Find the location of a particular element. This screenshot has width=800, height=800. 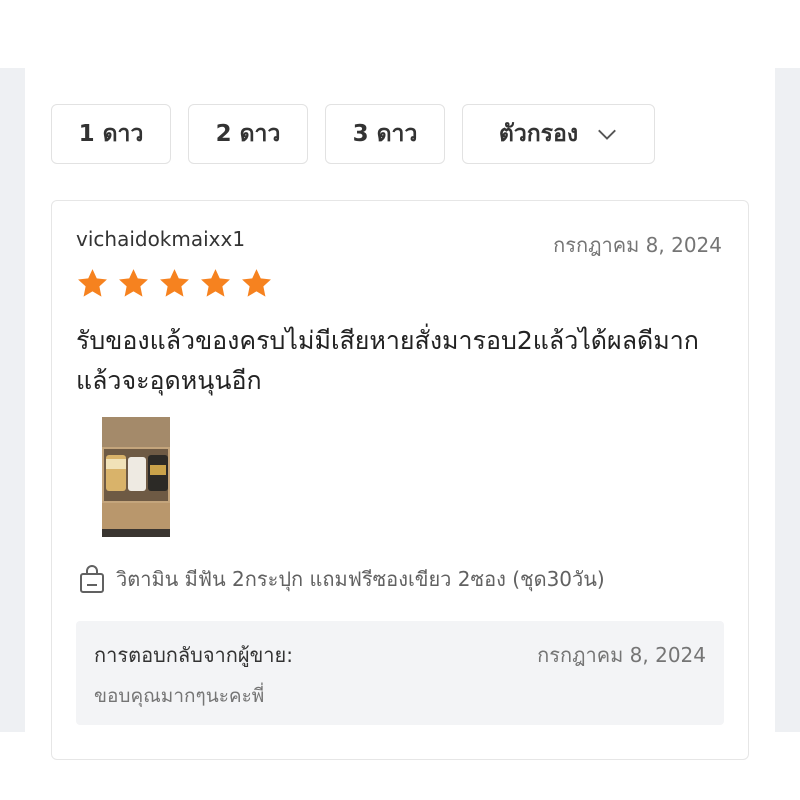

filter-label: ตัวกรอง is located at coordinates (538, 134).